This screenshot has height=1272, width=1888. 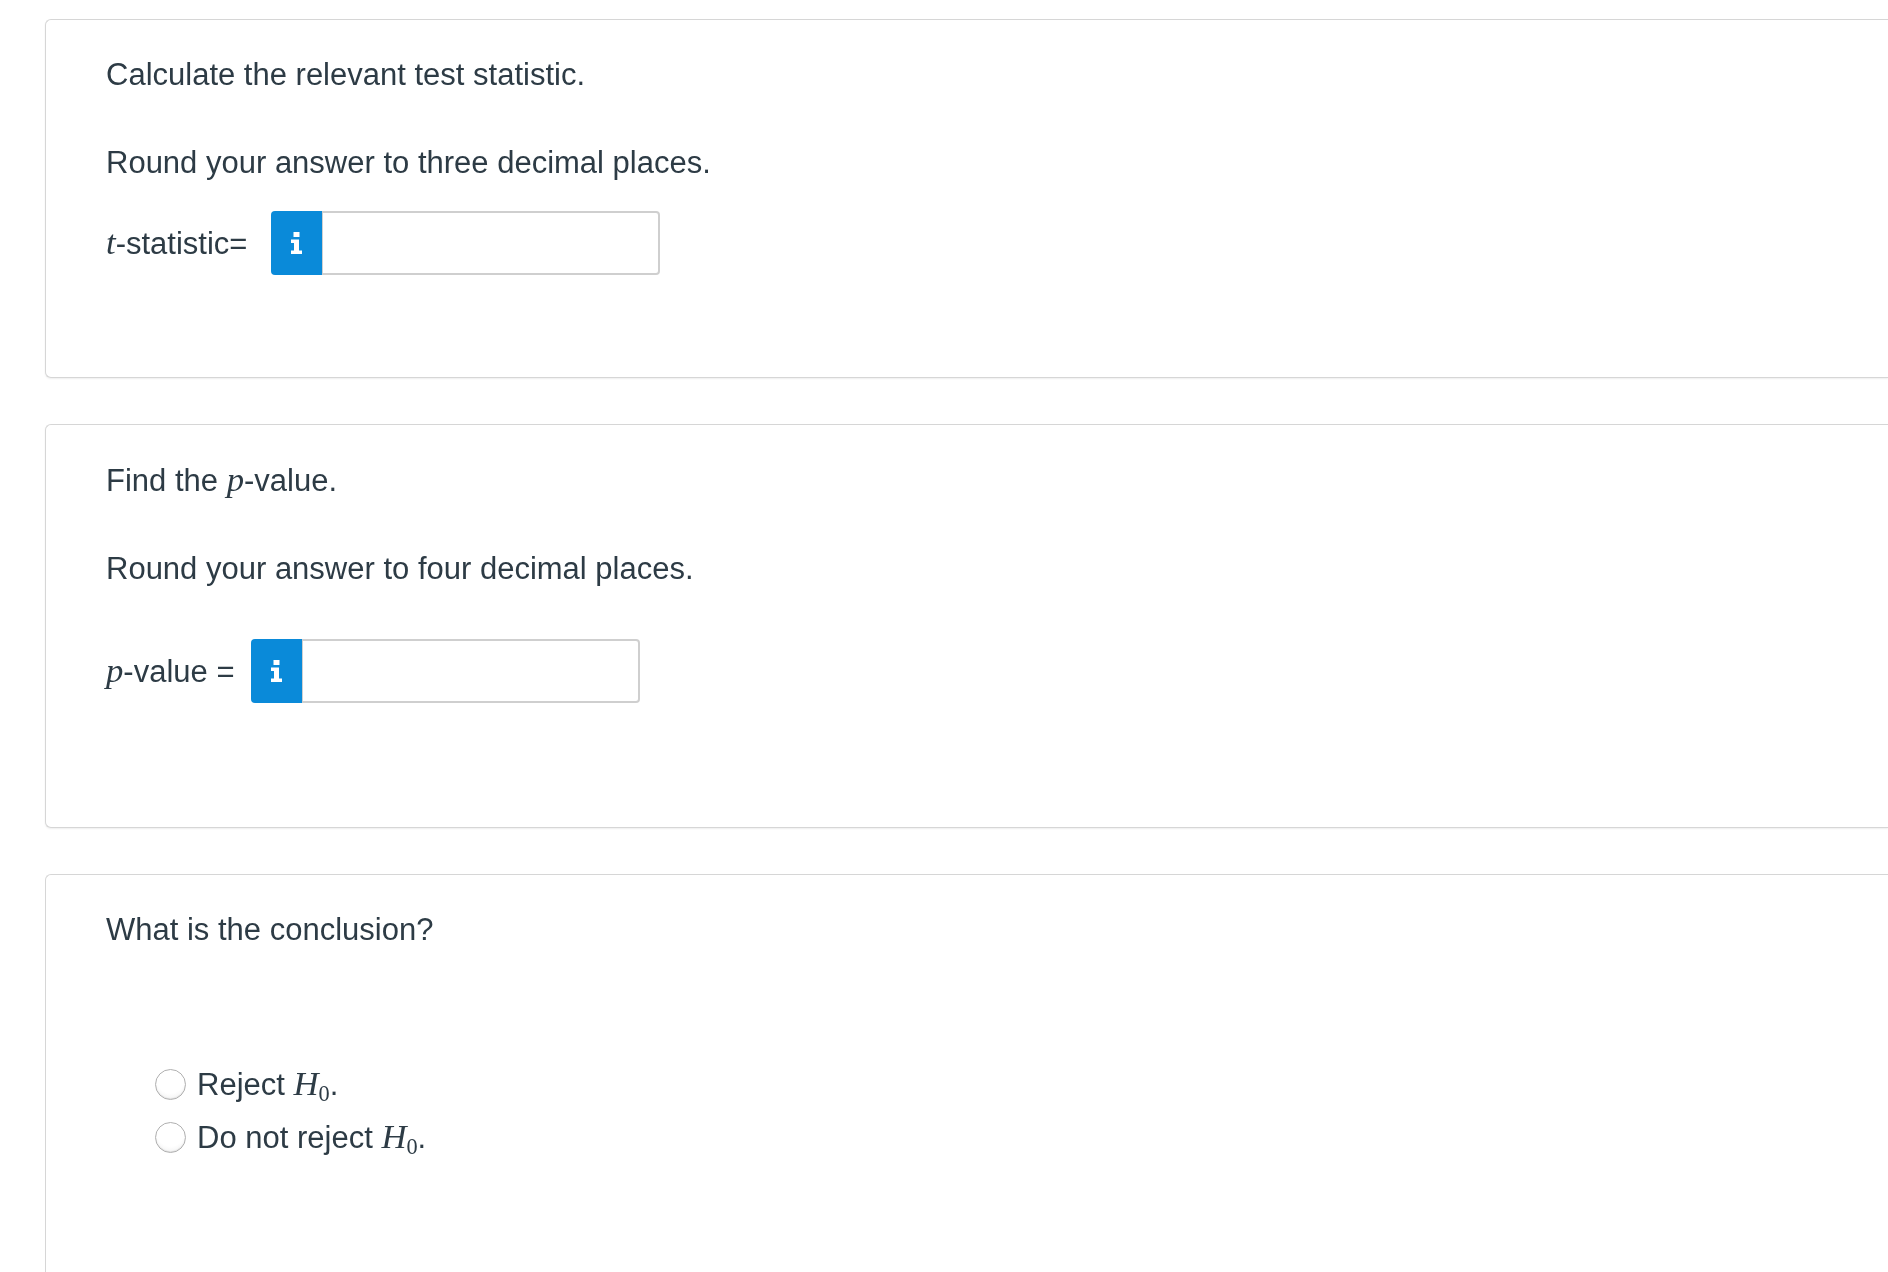 I want to click on question-prompt: Calculate the relevant test statistic., so click(x=346, y=75).